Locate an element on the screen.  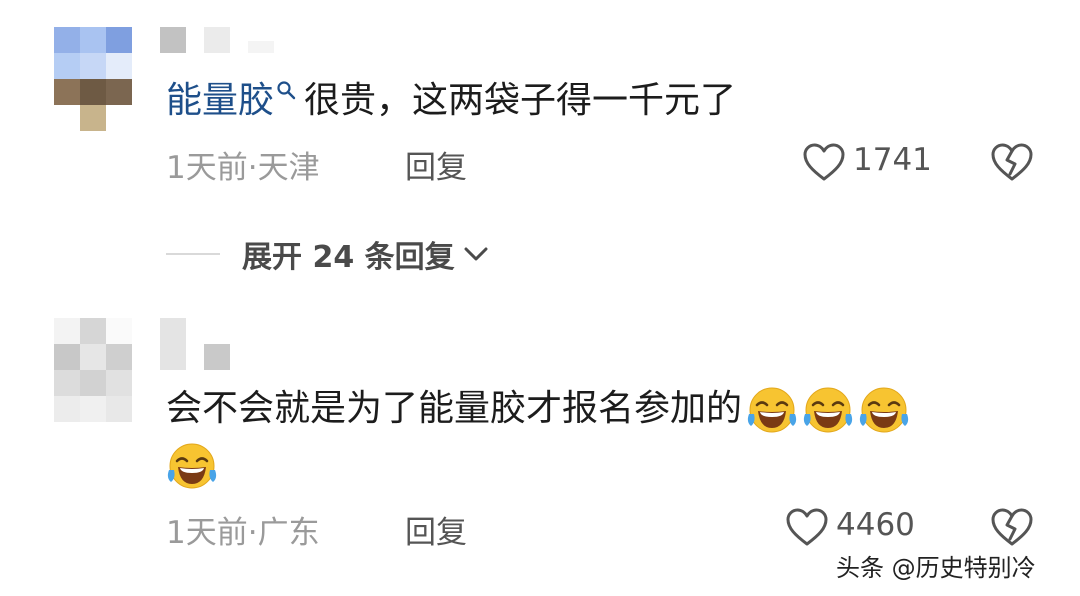
comment-location: 广东 is located at coordinates (288, 533).